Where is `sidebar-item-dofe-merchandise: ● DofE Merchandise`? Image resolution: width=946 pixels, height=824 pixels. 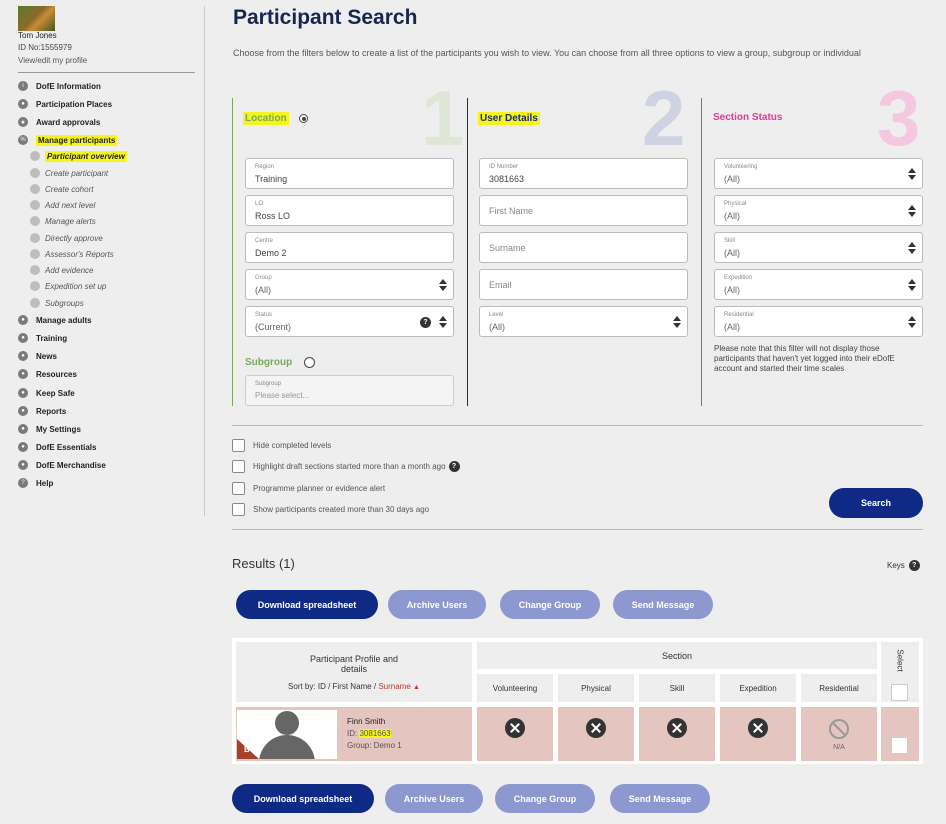 sidebar-item-dofe-merchandise: ● DofE Merchandise is located at coordinates (62, 465).